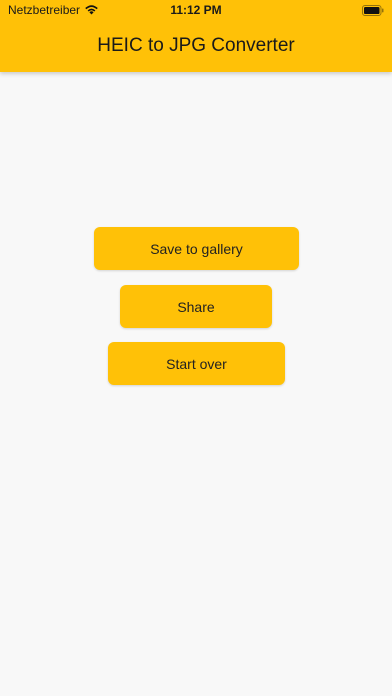 This screenshot has width=392, height=696. I want to click on share-label: Share, so click(196, 306).